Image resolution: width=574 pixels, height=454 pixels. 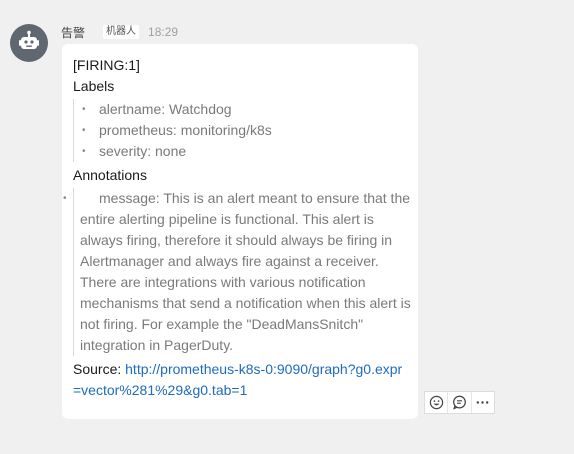 I want to click on list-item: • prometheus: monitoring/k8s, so click(x=244, y=130).